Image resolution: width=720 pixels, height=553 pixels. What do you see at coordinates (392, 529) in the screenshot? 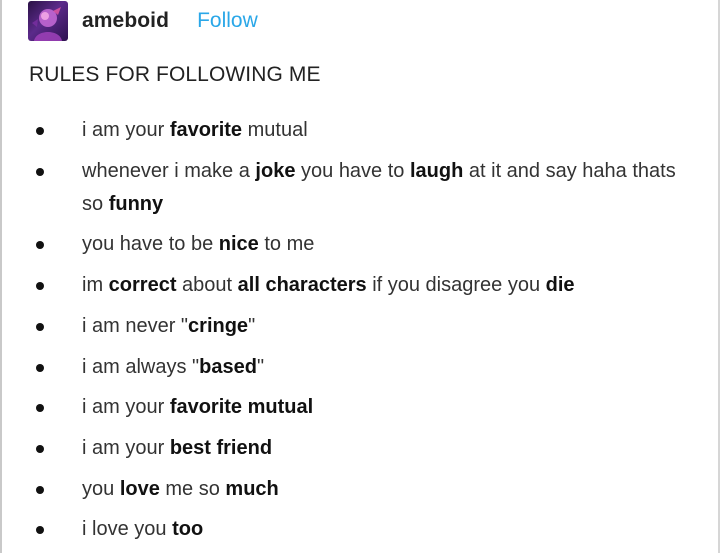
I see `list-item-text: i love you too` at bounding box center [392, 529].